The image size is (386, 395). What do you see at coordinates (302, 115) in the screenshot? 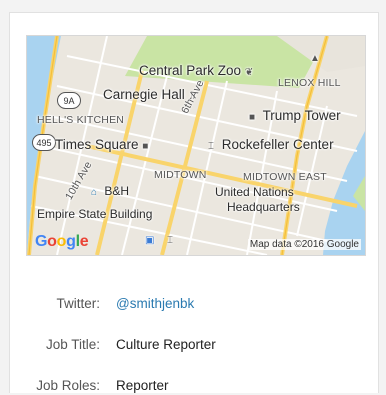
I see `map-label-trump-tower: Trump Tower` at bounding box center [302, 115].